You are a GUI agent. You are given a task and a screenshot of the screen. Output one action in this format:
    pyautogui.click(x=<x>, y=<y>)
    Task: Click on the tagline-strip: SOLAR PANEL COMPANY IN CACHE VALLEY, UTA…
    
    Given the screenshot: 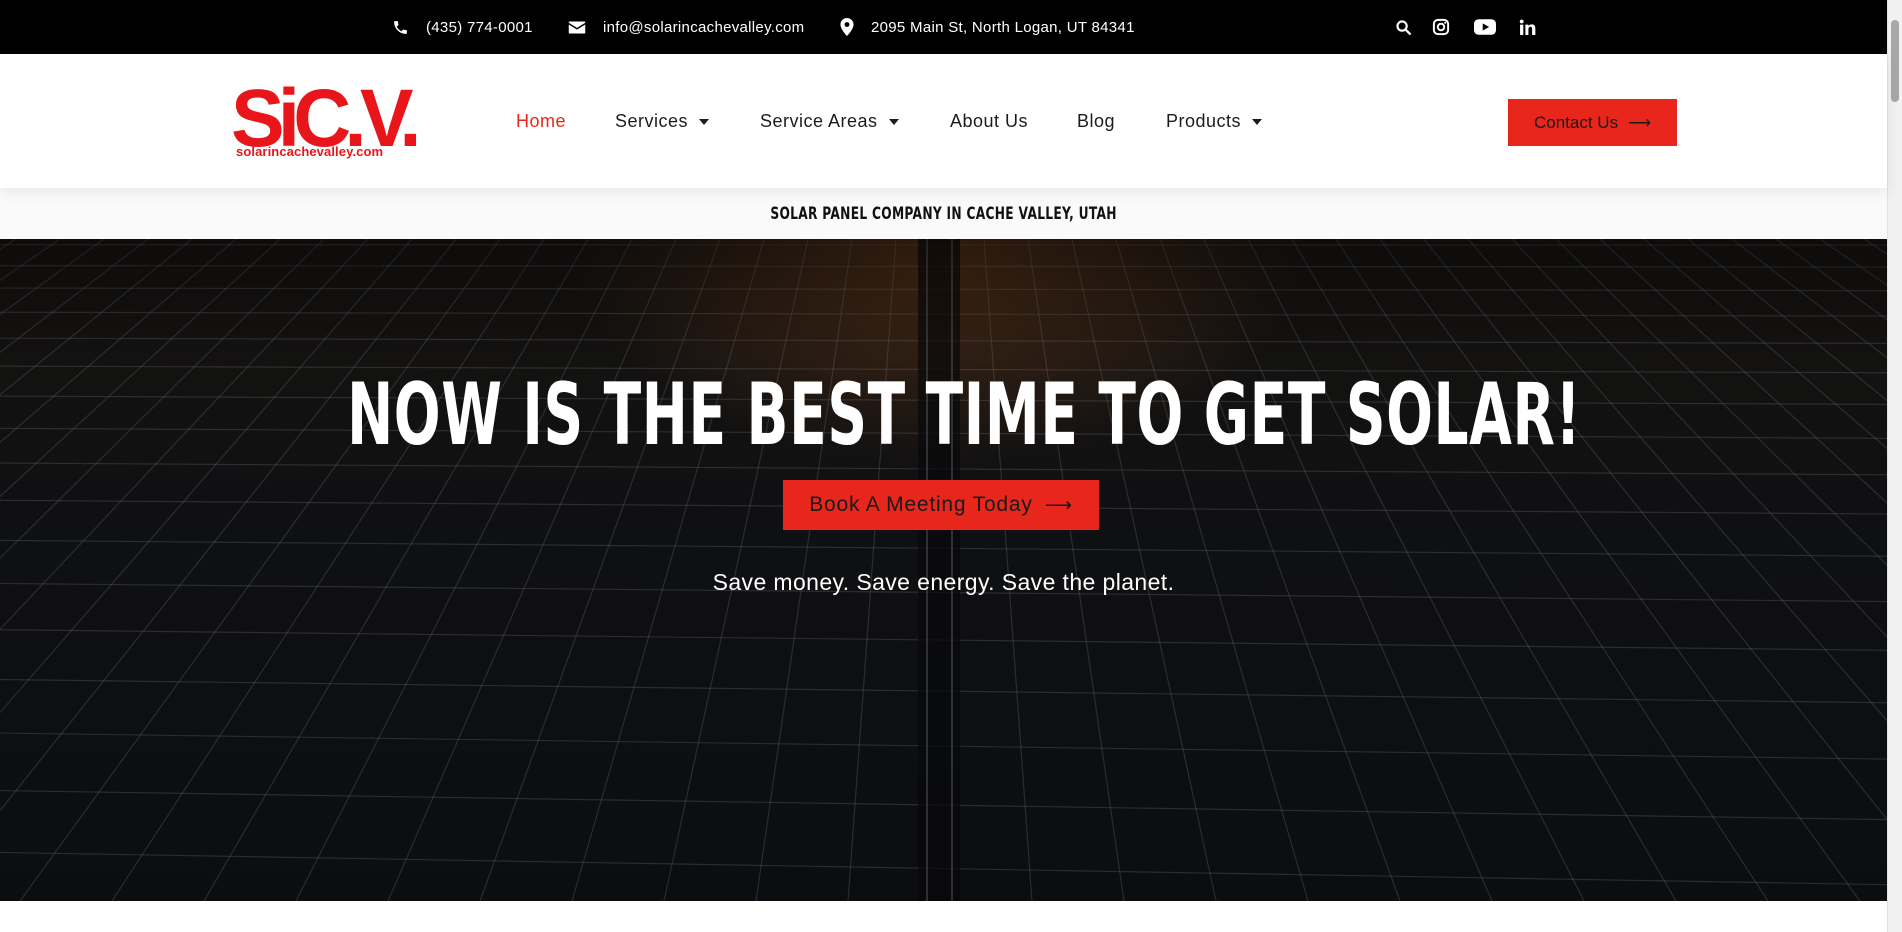 What is the action you would take?
    pyautogui.click(x=943, y=213)
    